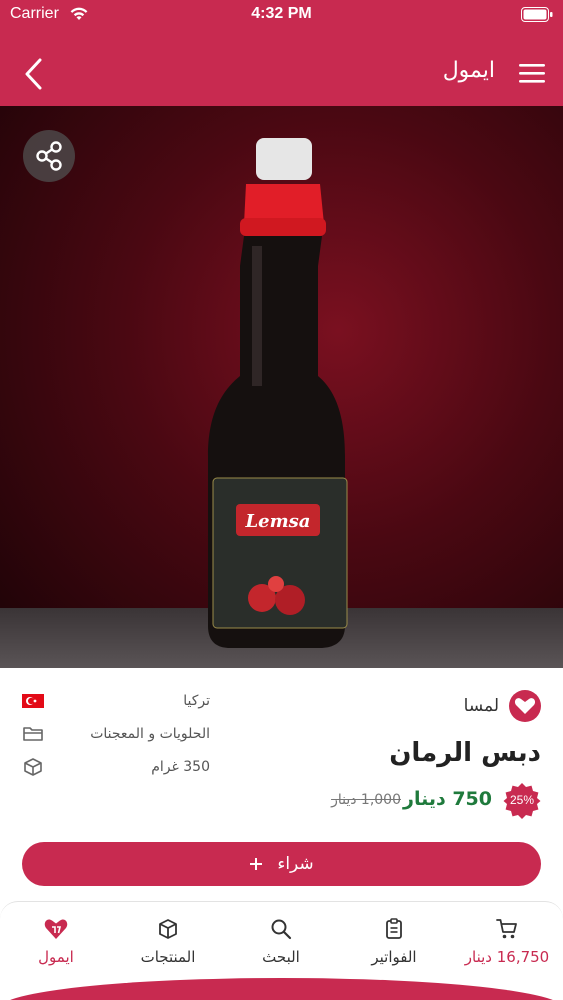 Image resolution: width=563 pixels, height=1000 pixels. I want to click on buy-button-label: شراء, so click(295, 864).